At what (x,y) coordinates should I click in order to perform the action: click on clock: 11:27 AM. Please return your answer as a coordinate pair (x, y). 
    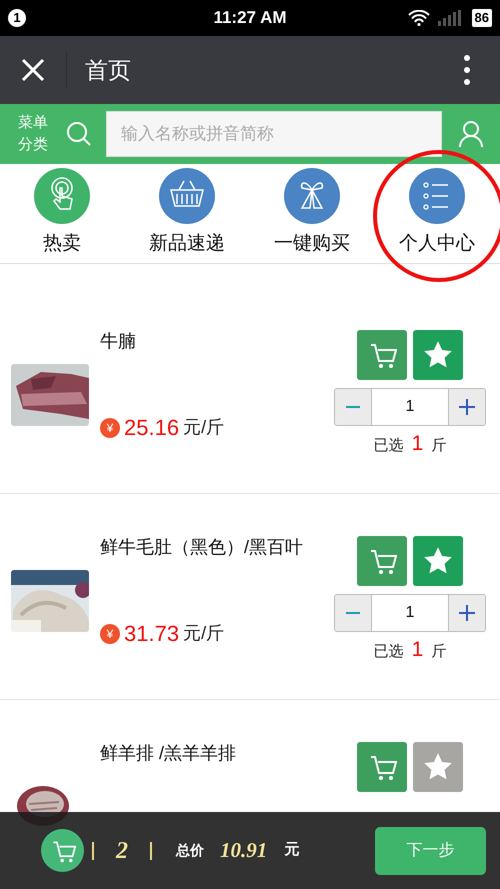
    Looking at the image, I should click on (250, 18).